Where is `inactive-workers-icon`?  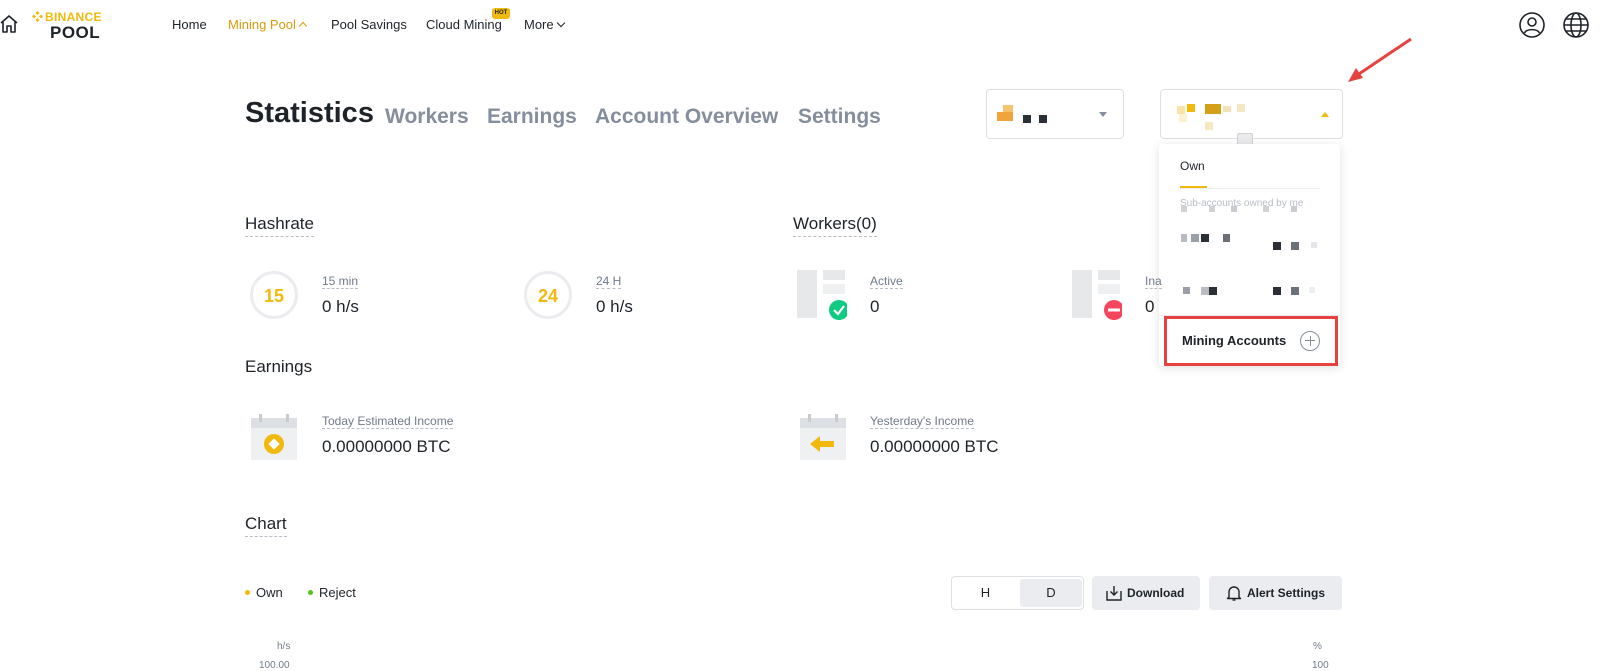
inactive-workers-icon is located at coordinates (1097, 295).